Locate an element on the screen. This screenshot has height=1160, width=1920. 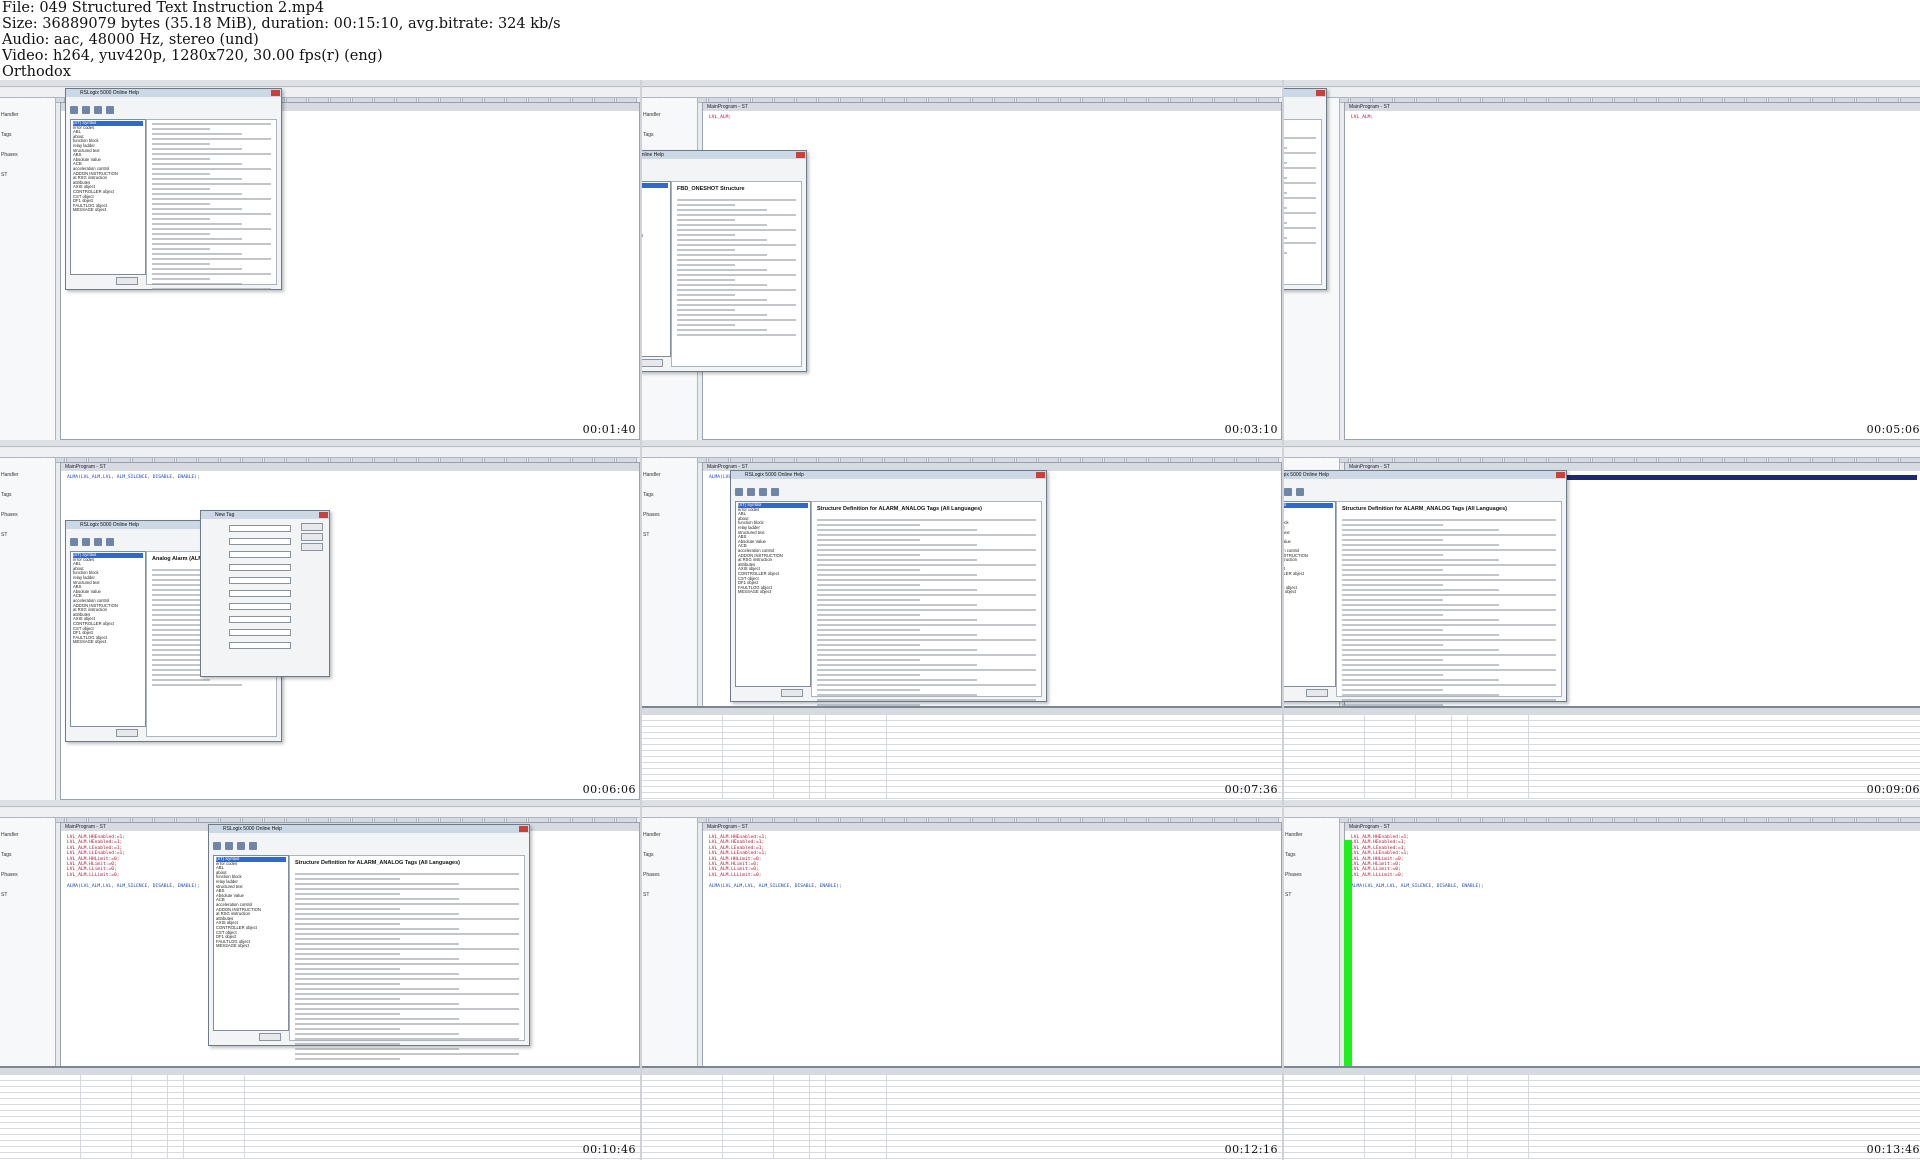
help-button is located at coordinates (312, 547).